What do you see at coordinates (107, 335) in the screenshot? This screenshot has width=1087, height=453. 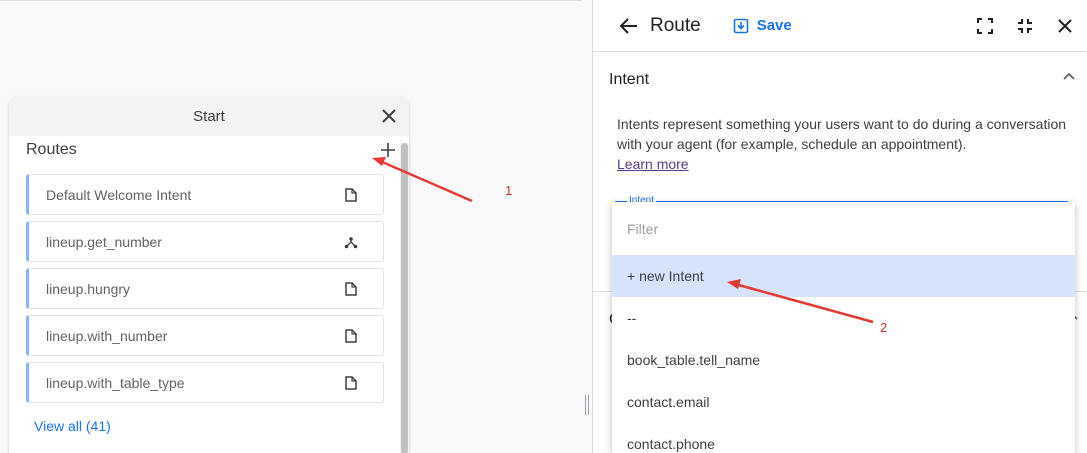 I see `route-label: lineup.with_number` at bounding box center [107, 335].